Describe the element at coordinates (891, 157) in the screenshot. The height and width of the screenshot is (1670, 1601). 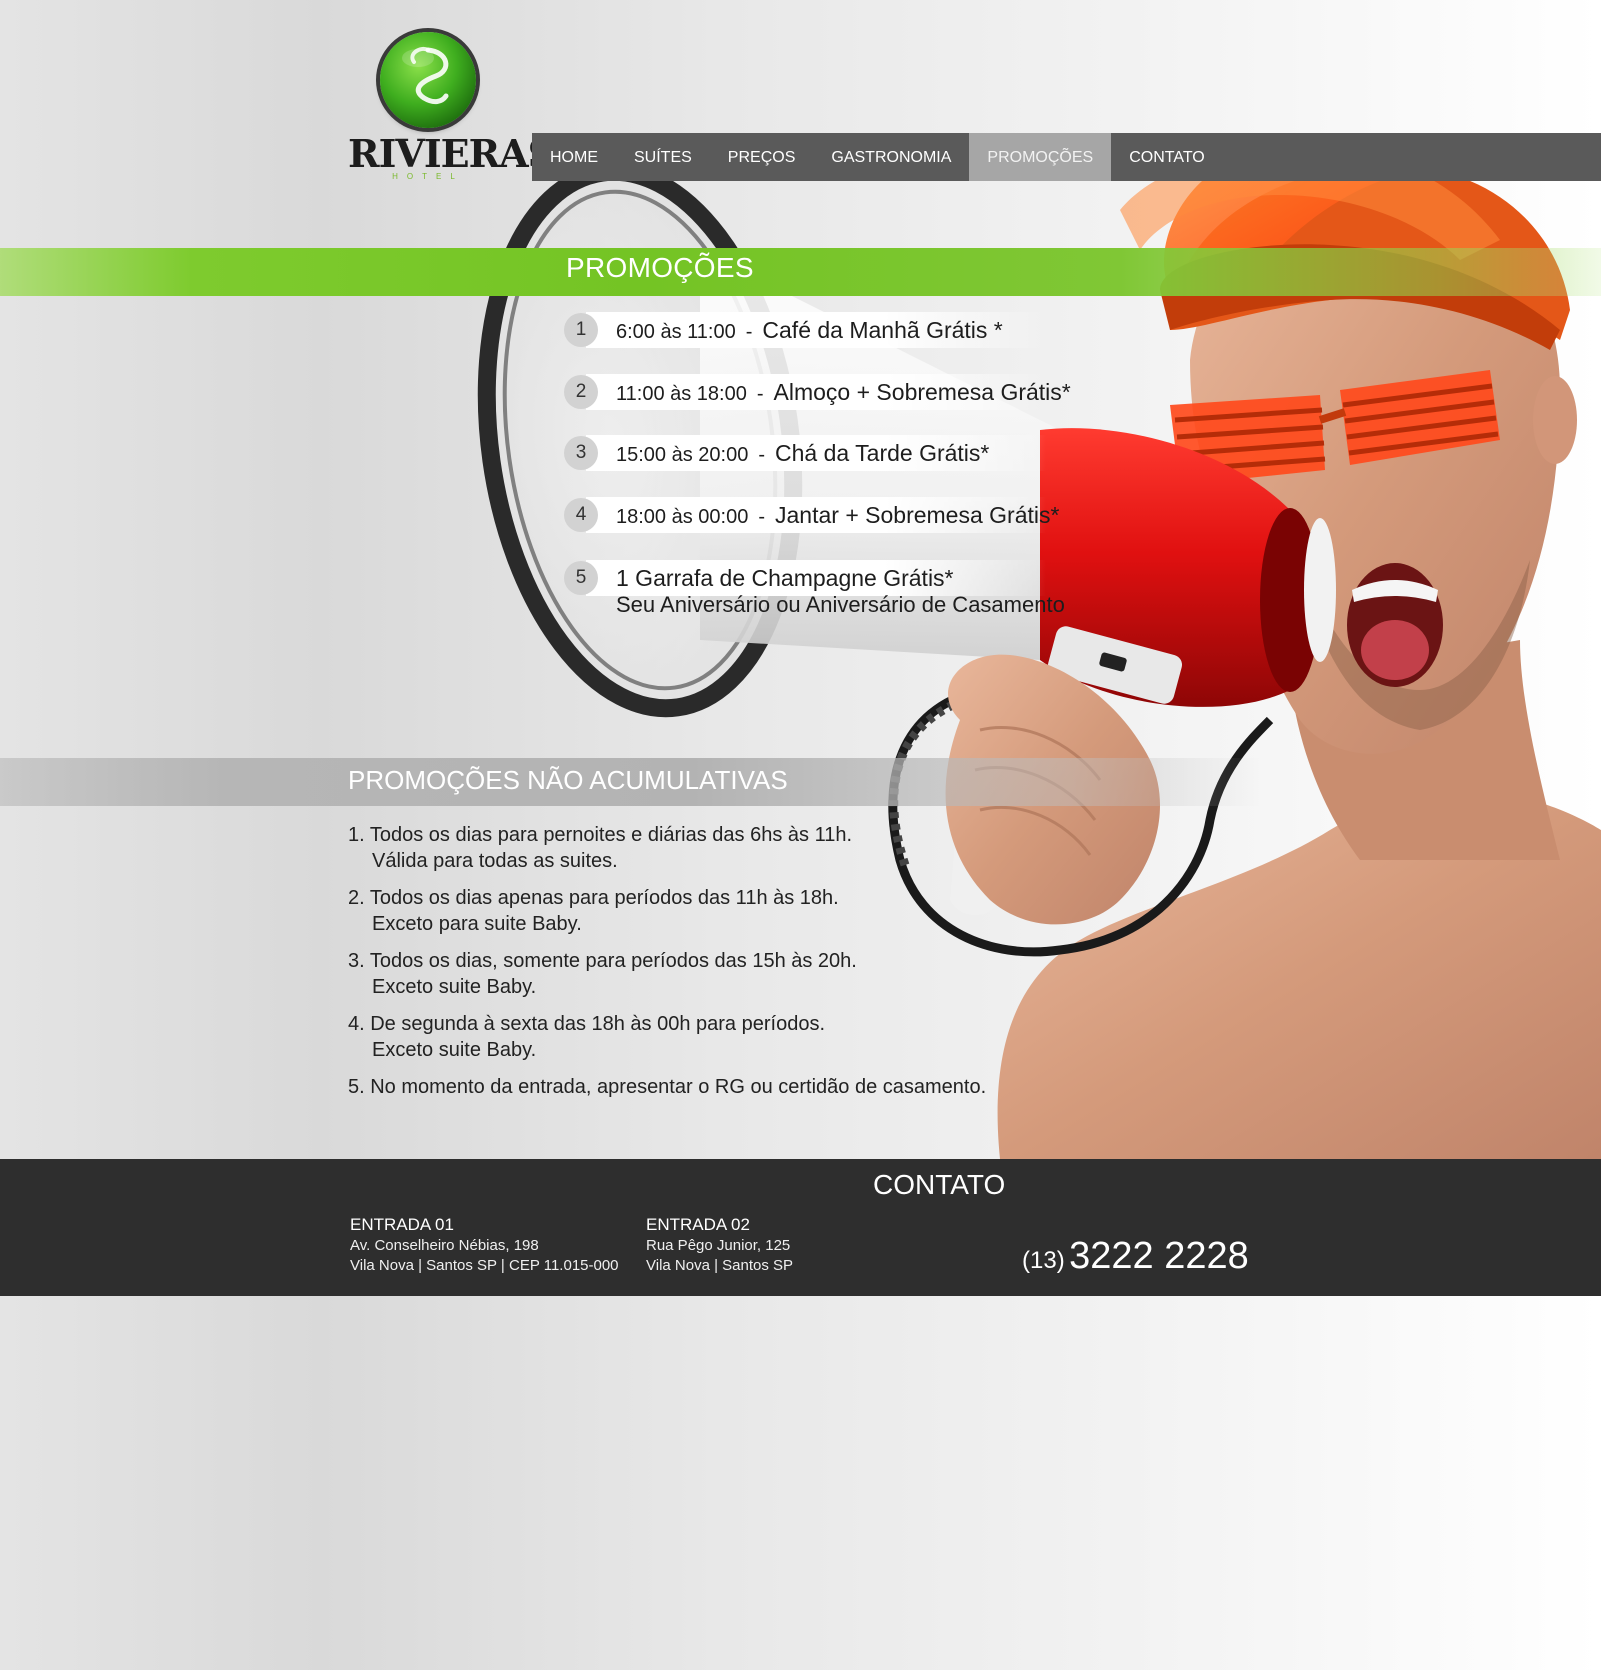
I see `nav-item-gastronomia: GASTRONOMIA` at that location.